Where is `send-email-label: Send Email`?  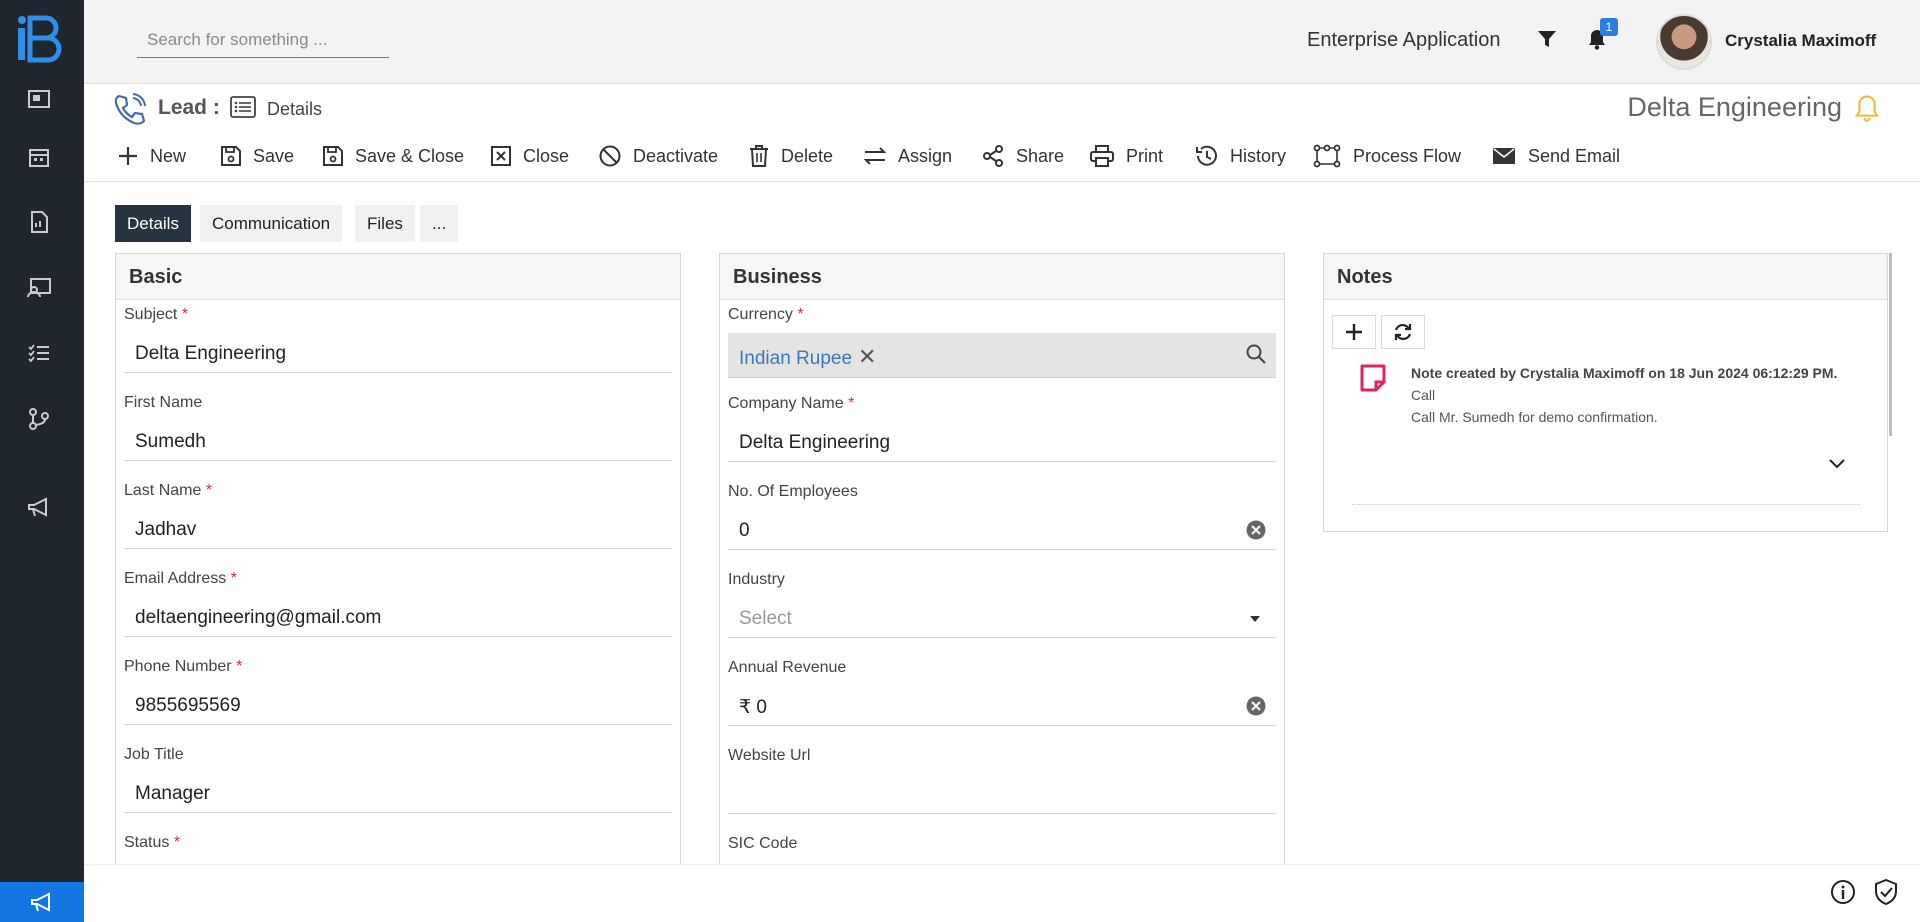 send-email-label: Send Email is located at coordinates (1574, 155).